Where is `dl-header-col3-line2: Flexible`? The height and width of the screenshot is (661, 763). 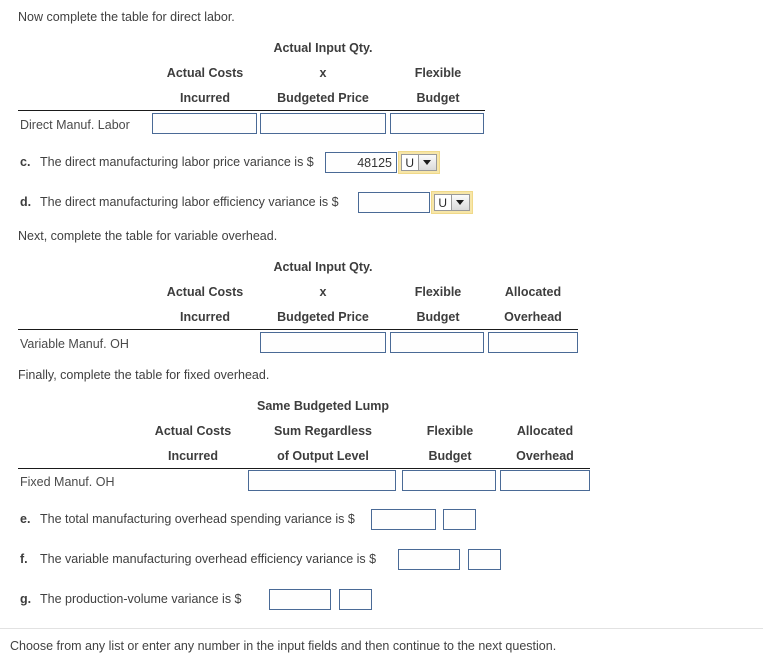
dl-header-col3-line2: Flexible is located at coordinates (438, 73).